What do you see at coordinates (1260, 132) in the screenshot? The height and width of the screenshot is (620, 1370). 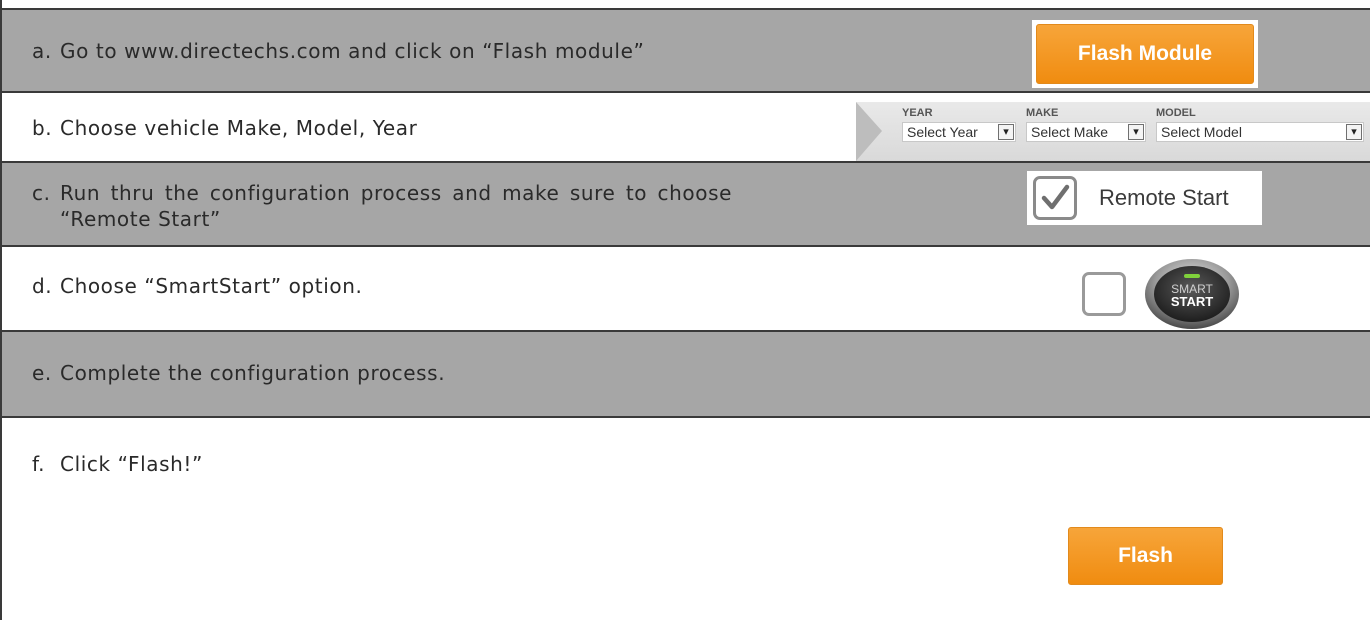 I see `model-select: Select Model ▾` at bounding box center [1260, 132].